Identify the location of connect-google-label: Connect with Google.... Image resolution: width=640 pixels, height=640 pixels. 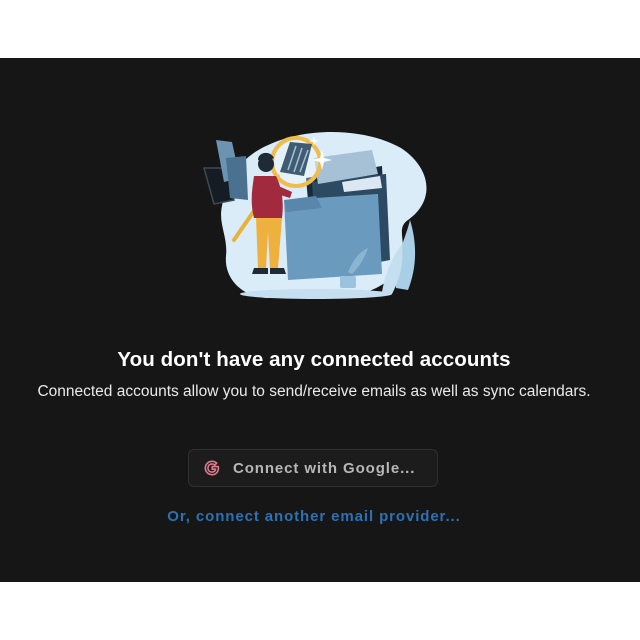
(324, 468).